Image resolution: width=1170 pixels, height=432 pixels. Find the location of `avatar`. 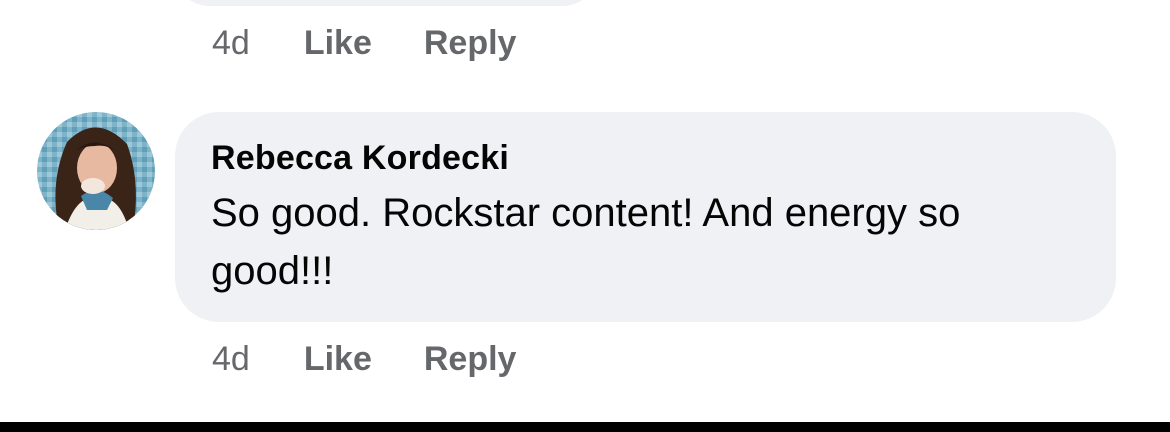

avatar is located at coordinates (96, 171).